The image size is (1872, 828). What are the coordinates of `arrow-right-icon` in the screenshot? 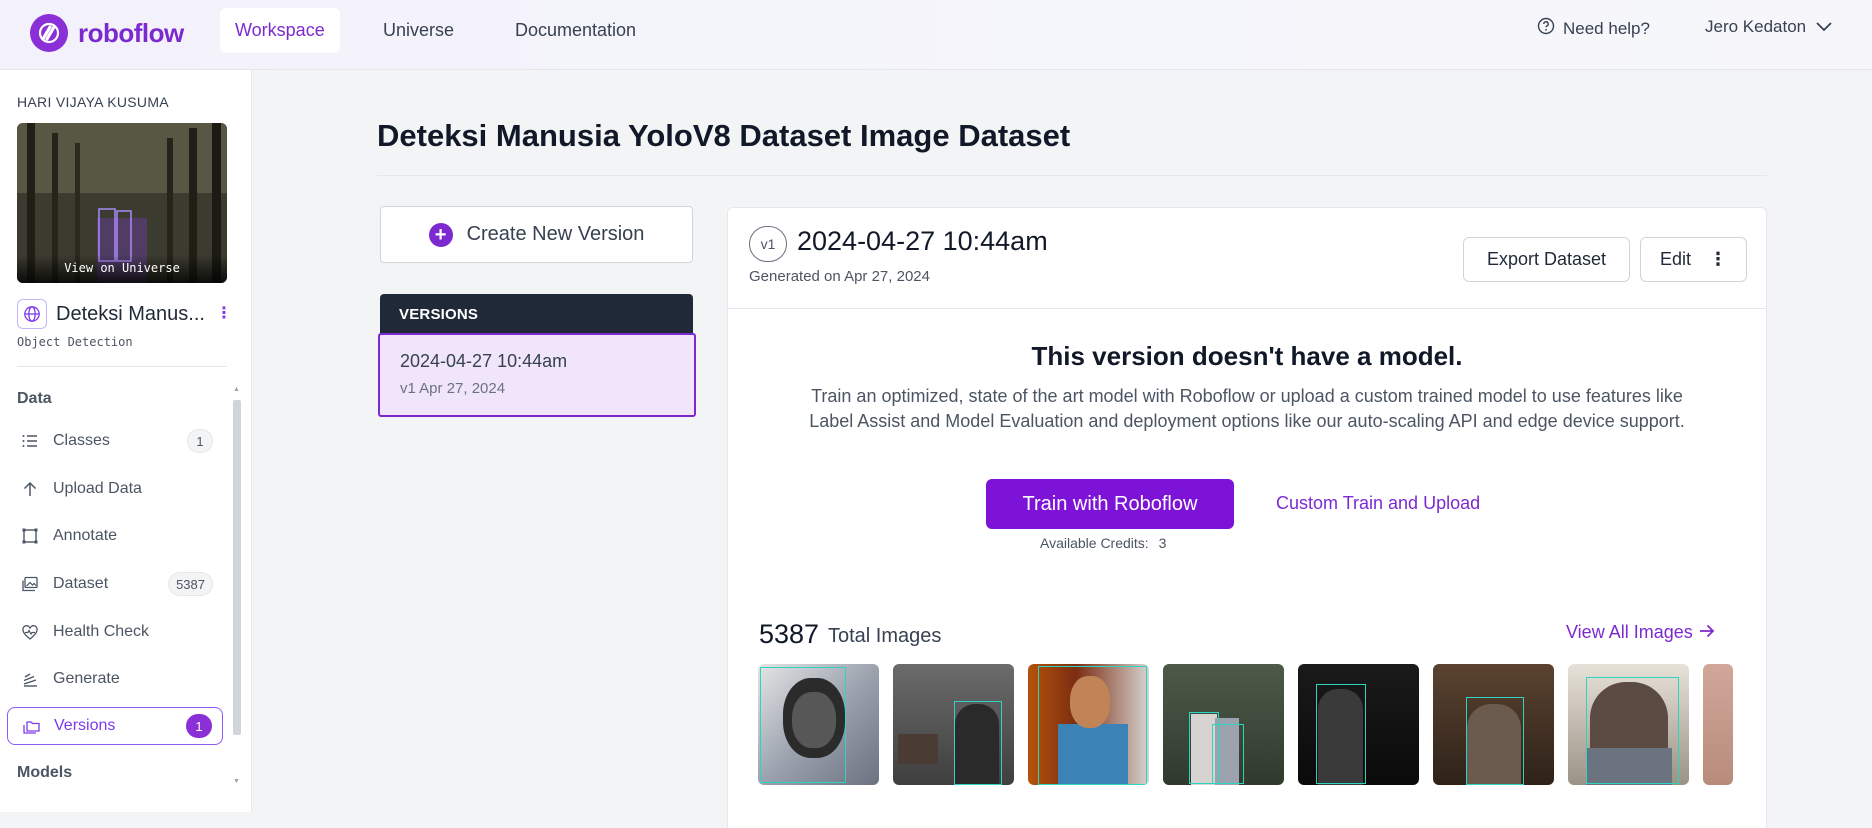 It's located at (1707, 632).